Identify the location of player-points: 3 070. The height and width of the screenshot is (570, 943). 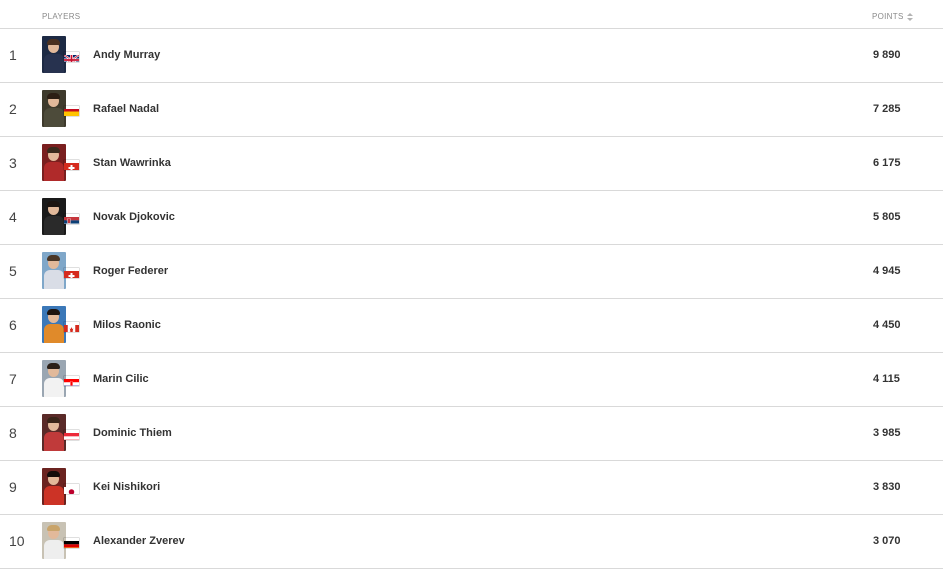
(887, 541).